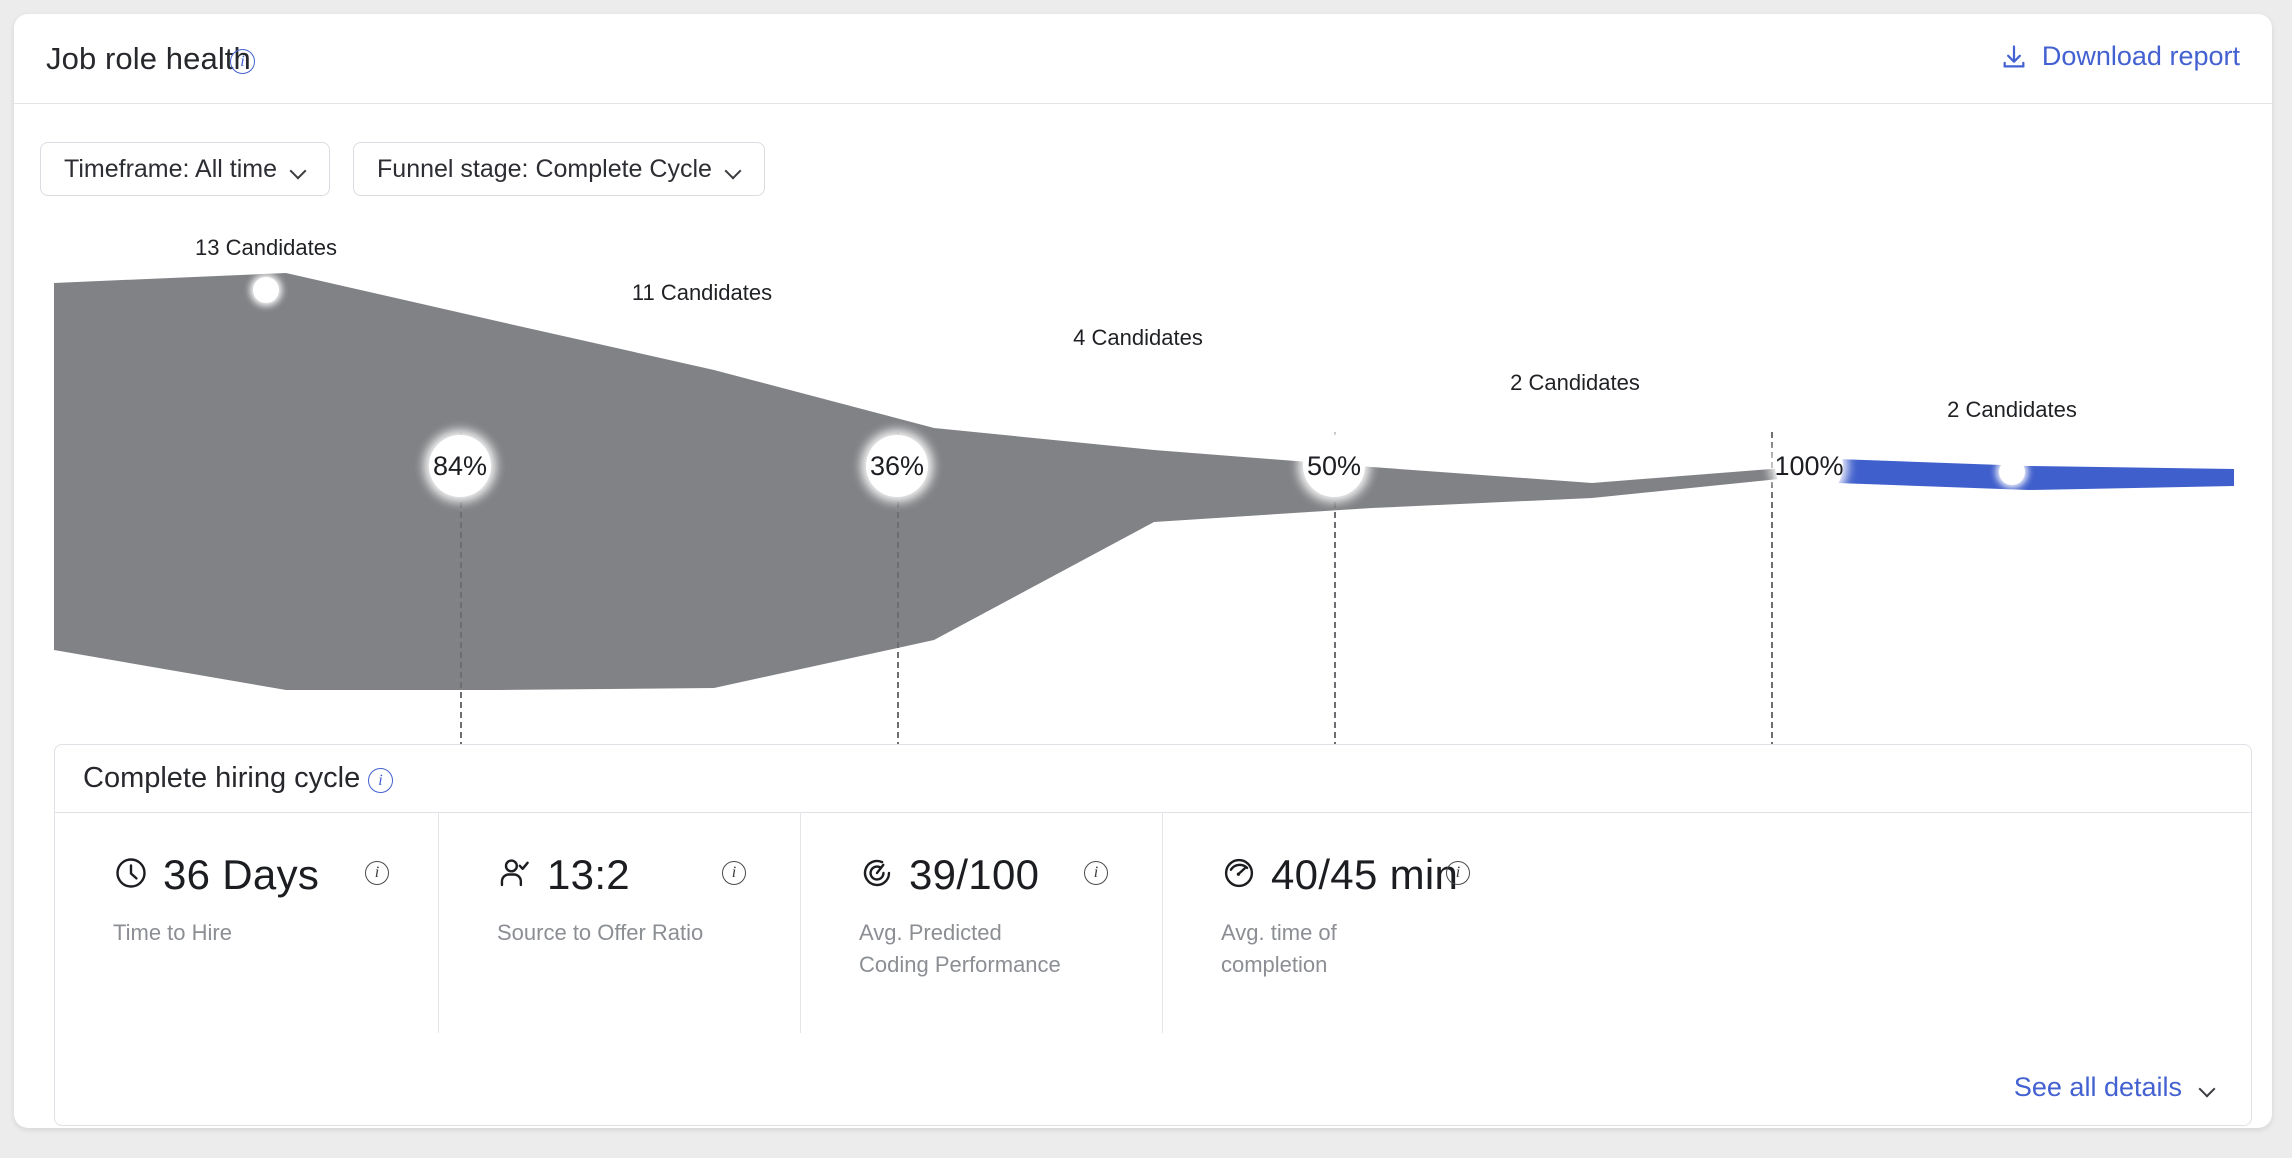 This screenshot has height=1158, width=2292. What do you see at coordinates (1138, 337) in the screenshot?
I see `candidate-count-label: 4 Candidates` at bounding box center [1138, 337].